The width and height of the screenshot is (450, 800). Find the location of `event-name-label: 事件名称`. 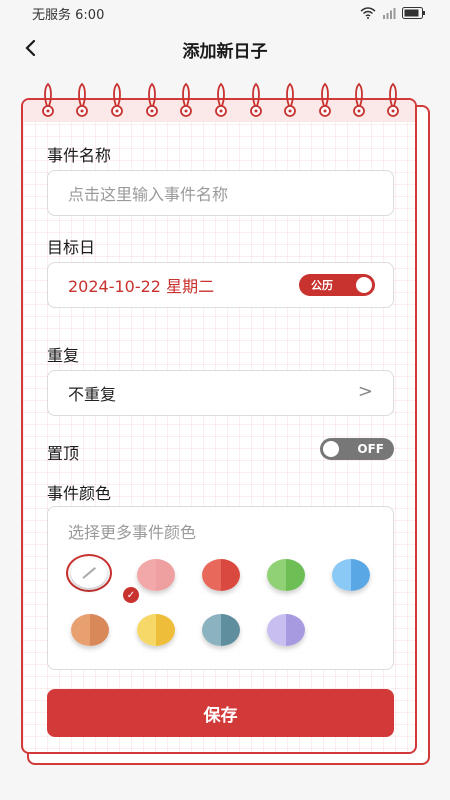

event-name-label: 事件名称 is located at coordinates (79, 155).